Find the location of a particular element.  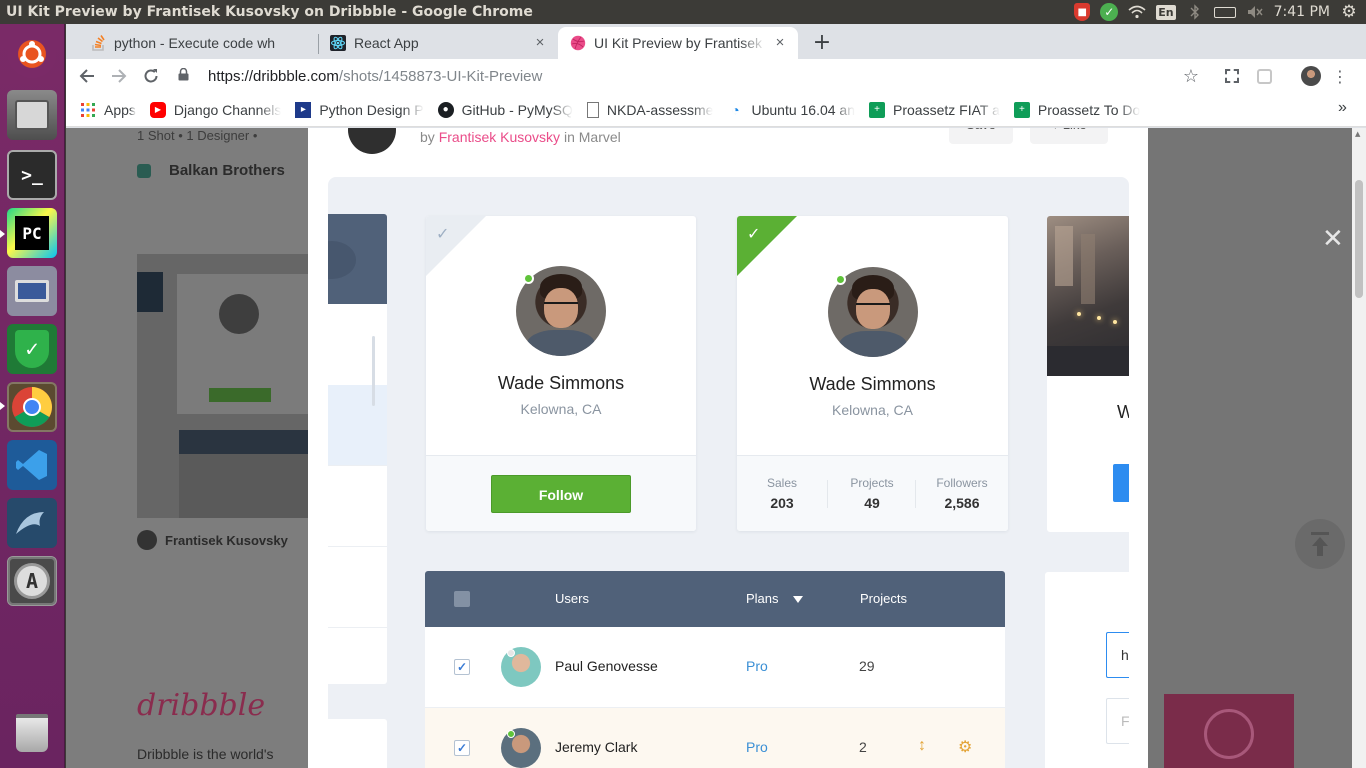

page-scrollbar: ▲ is located at coordinates (1359, 448).